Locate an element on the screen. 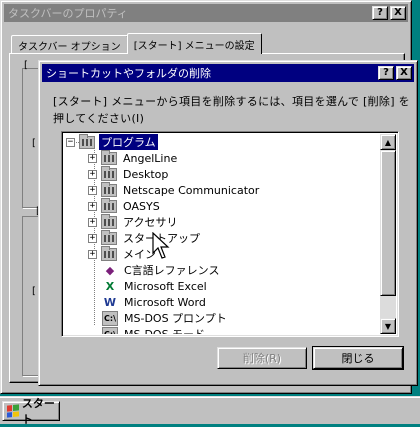  tab-taskbar-options: タスクバー オプション is located at coordinates (69, 44).